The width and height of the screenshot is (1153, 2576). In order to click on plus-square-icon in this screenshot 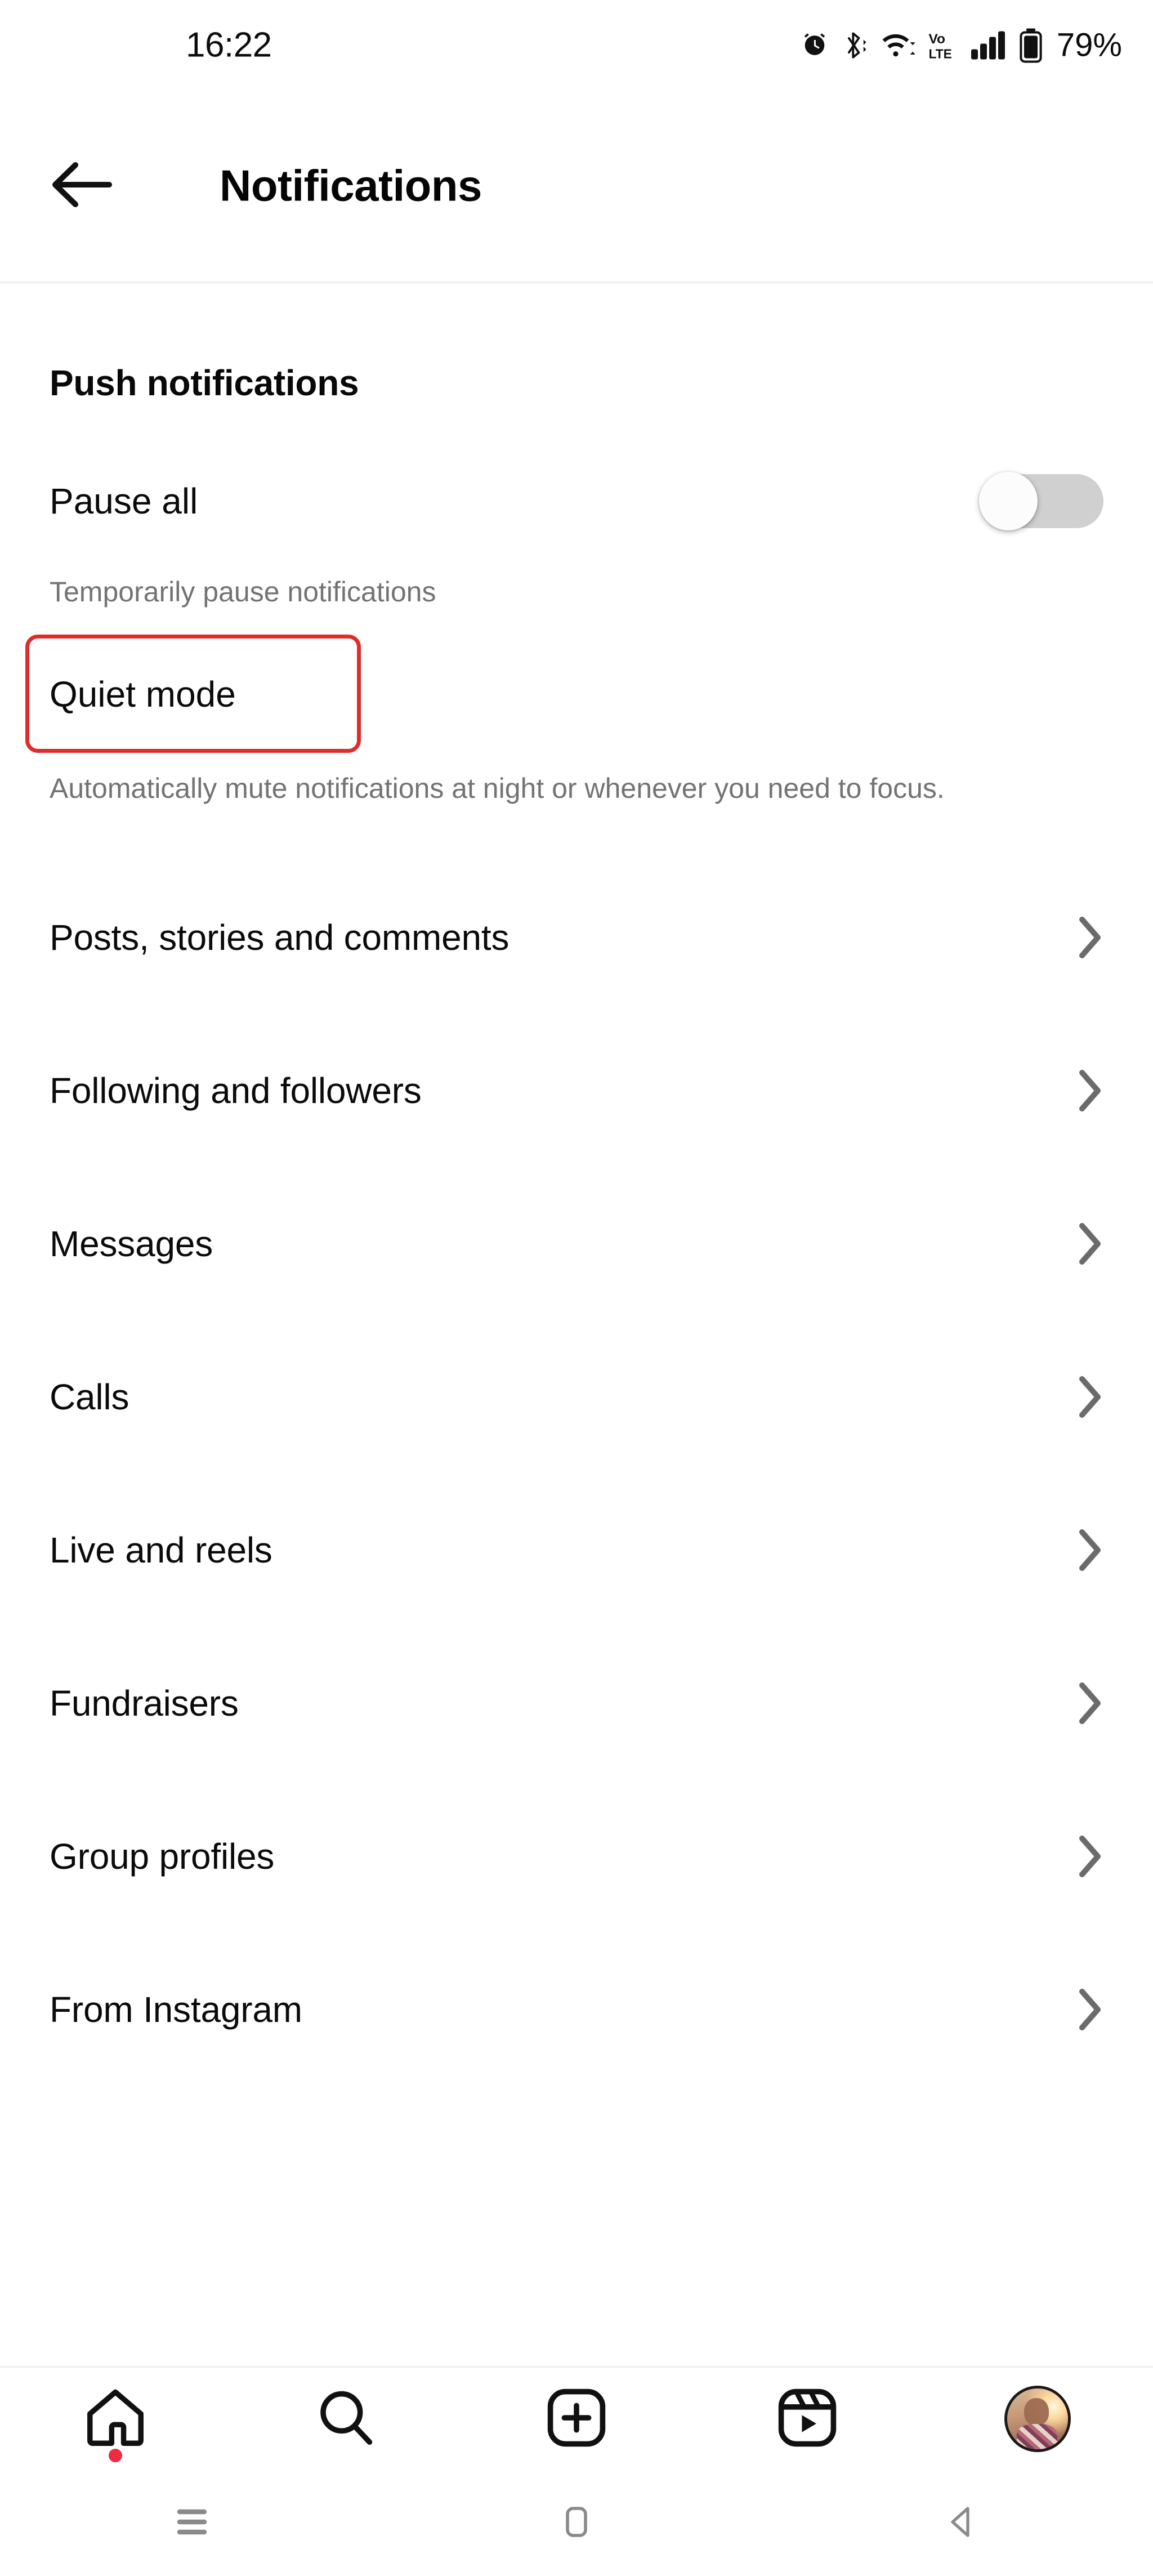, I will do `click(576, 2419)`.